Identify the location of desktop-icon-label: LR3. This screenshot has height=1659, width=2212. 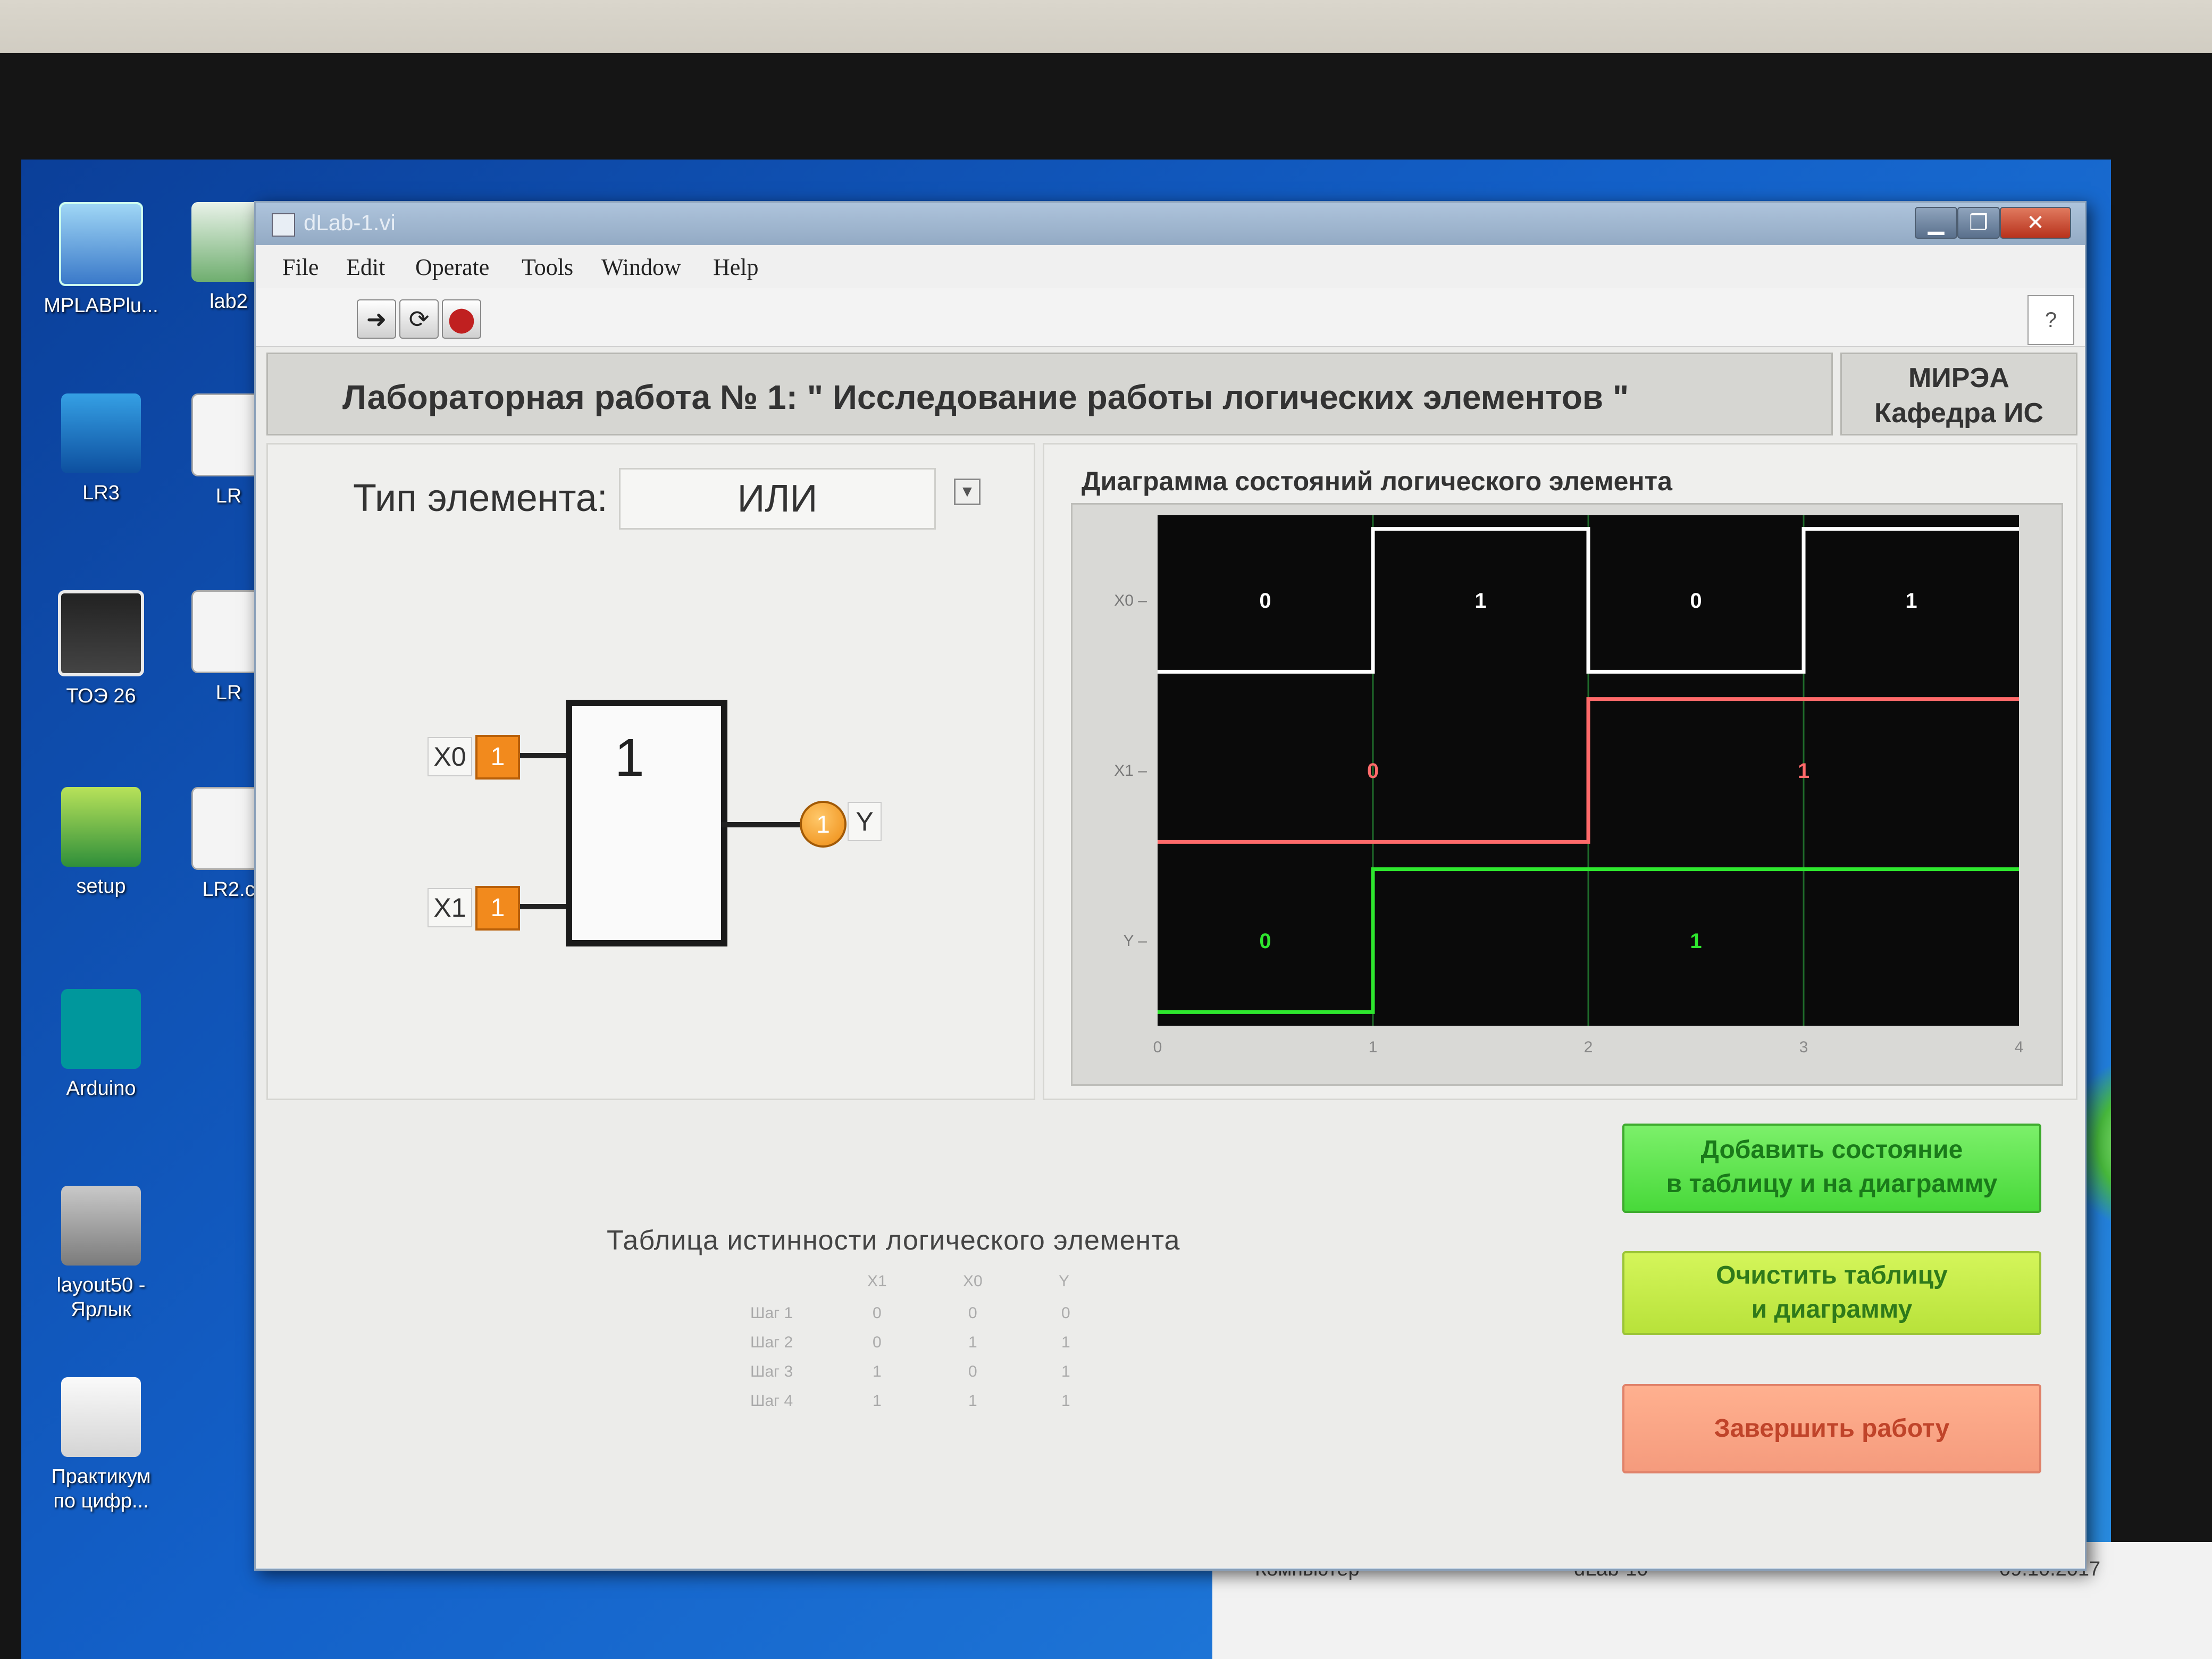
(101, 493).